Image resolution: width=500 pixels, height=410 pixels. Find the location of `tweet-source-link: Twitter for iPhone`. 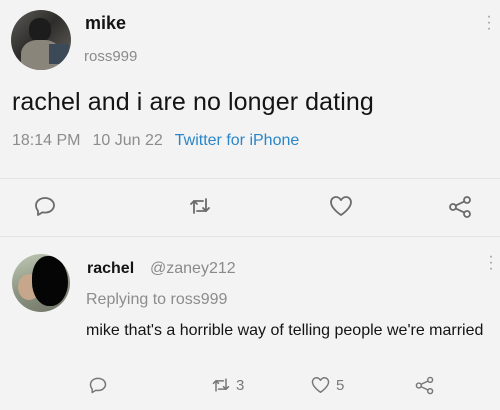

tweet-source-link: Twitter for iPhone is located at coordinates (237, 140).